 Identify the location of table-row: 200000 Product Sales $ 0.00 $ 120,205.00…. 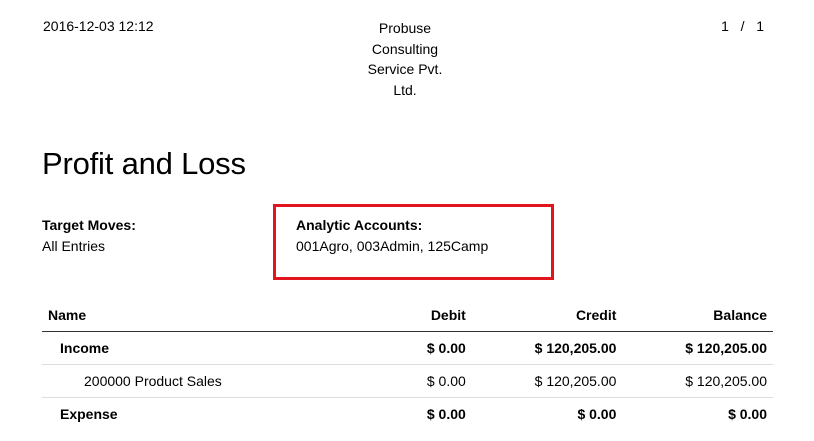
(407, 381).